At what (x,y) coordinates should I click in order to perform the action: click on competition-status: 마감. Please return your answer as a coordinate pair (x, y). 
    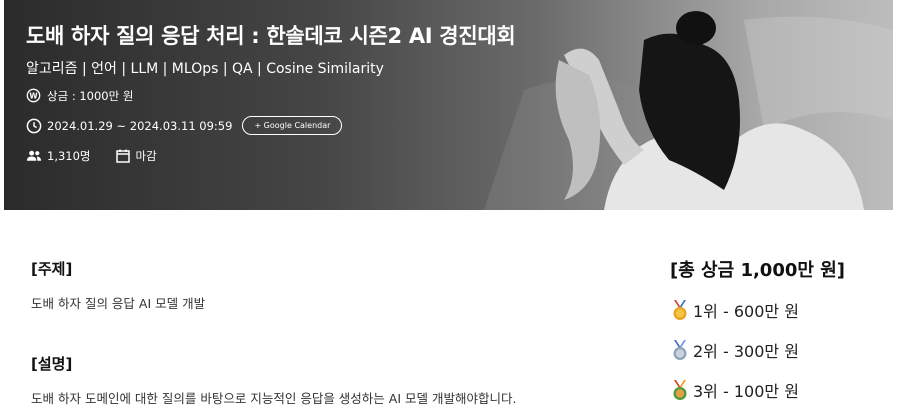
    Looking at the image, I should click on (146, 156).